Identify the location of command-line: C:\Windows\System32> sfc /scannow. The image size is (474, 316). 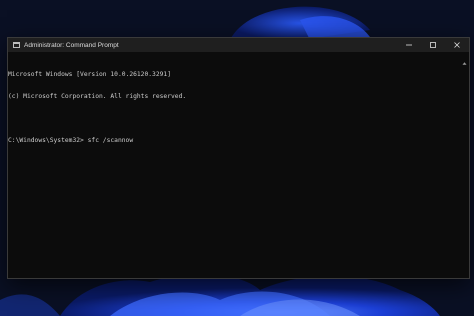
(238, 140).